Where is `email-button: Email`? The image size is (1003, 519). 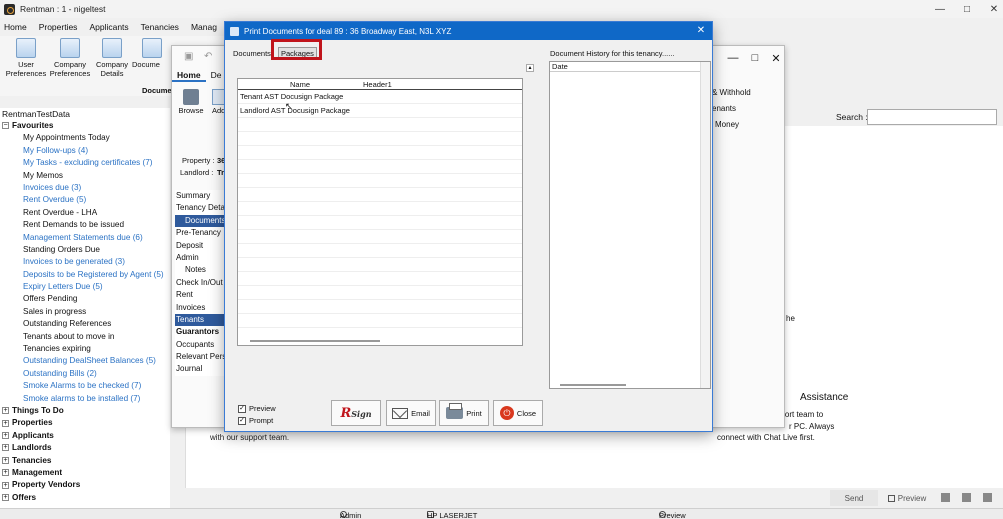
email-button: Email is located at coordinates (411, 413).